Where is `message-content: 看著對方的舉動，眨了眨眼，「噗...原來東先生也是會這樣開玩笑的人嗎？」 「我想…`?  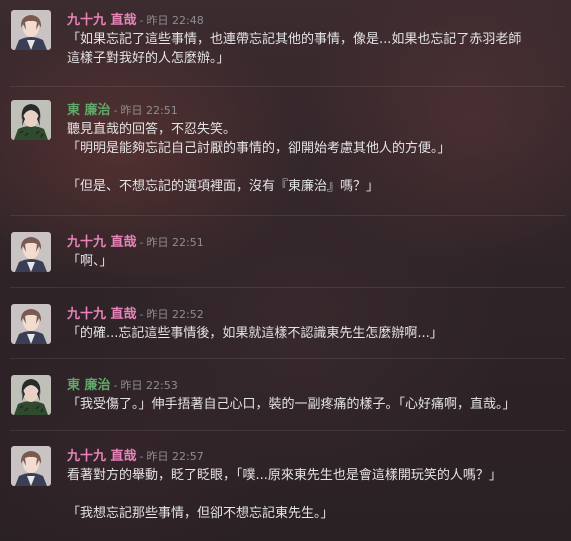
message-content: 看著對方的舉動，眨了眨眼，「噗...原來東先生也是會這樣開玩笑的人嗎？」 「我想… is located at coordinates (315, 494).